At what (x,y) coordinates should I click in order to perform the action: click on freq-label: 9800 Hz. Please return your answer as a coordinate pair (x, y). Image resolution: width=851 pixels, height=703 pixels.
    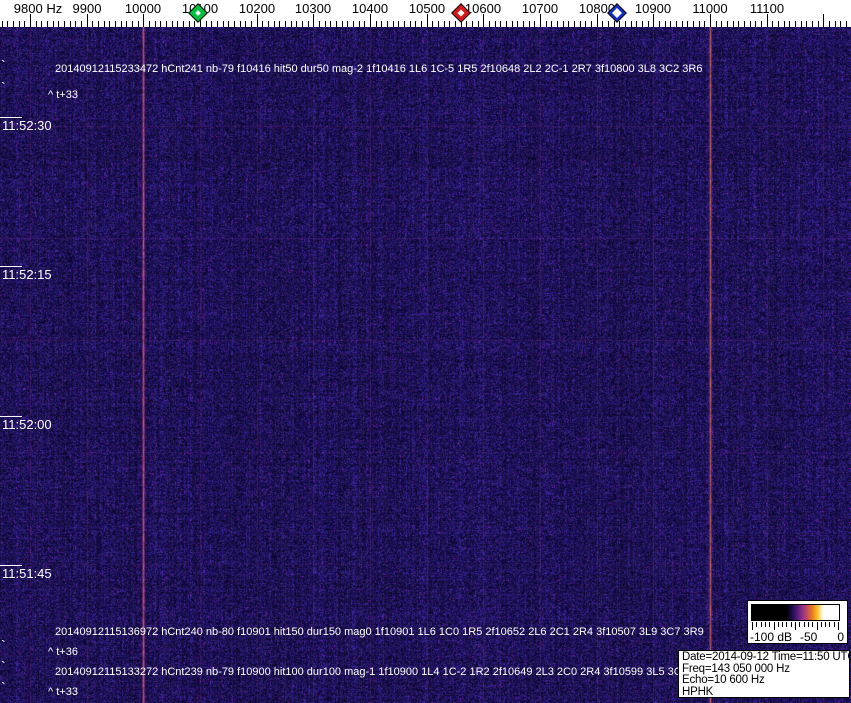
    Looking at the image, I should click on (38, 8).